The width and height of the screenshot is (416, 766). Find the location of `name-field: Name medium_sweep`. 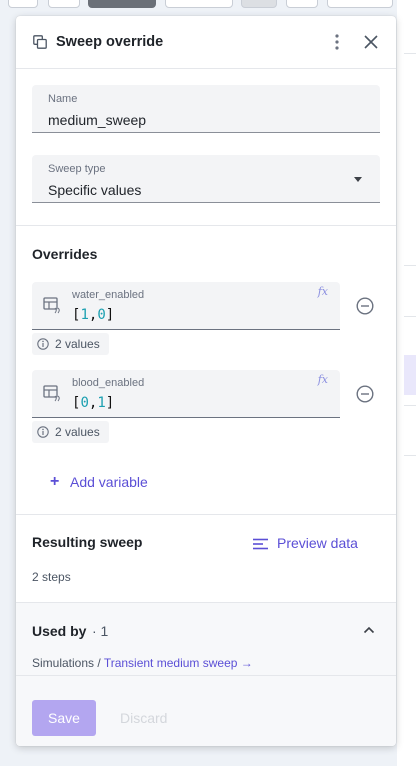

name-field: Name medium_sweep is located at coordinates (206, 109).